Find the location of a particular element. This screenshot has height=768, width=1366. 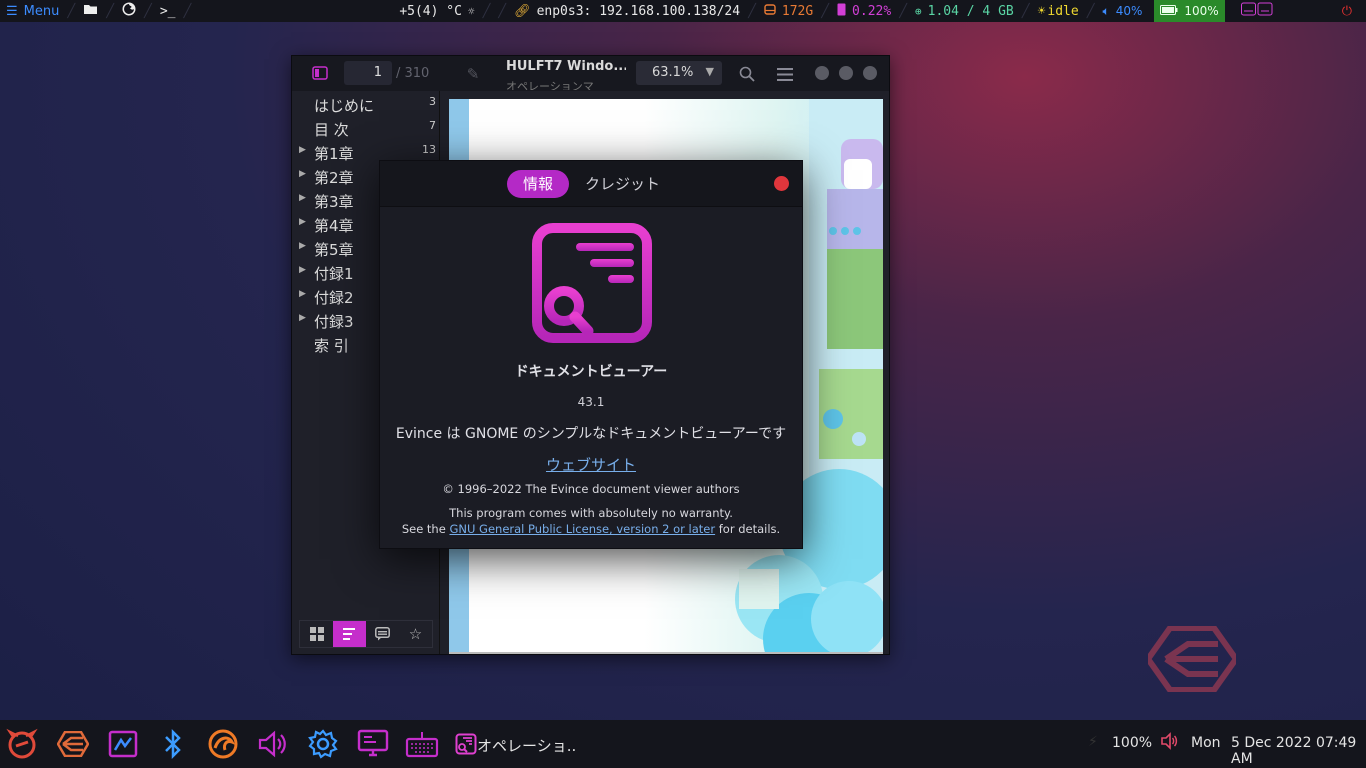

sun-icon: ☀ is located at coordinates (1041, 11).